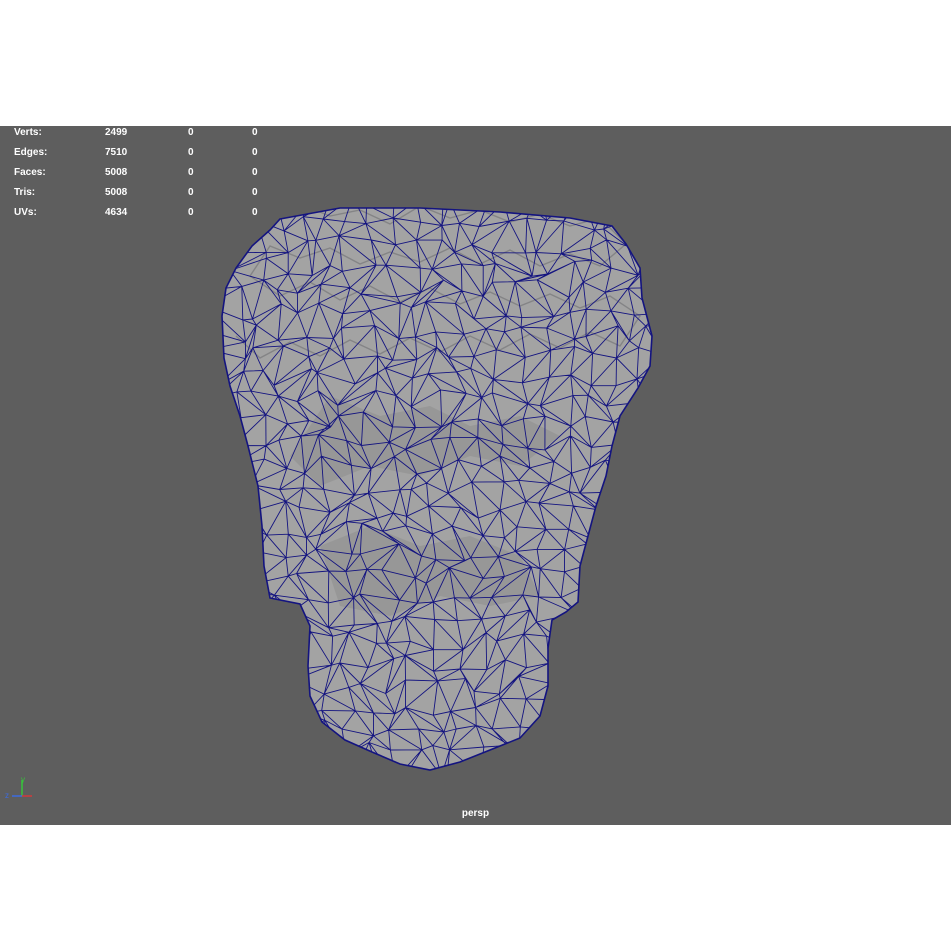  I want to click on z-axis-label: z, so click(7, 795).